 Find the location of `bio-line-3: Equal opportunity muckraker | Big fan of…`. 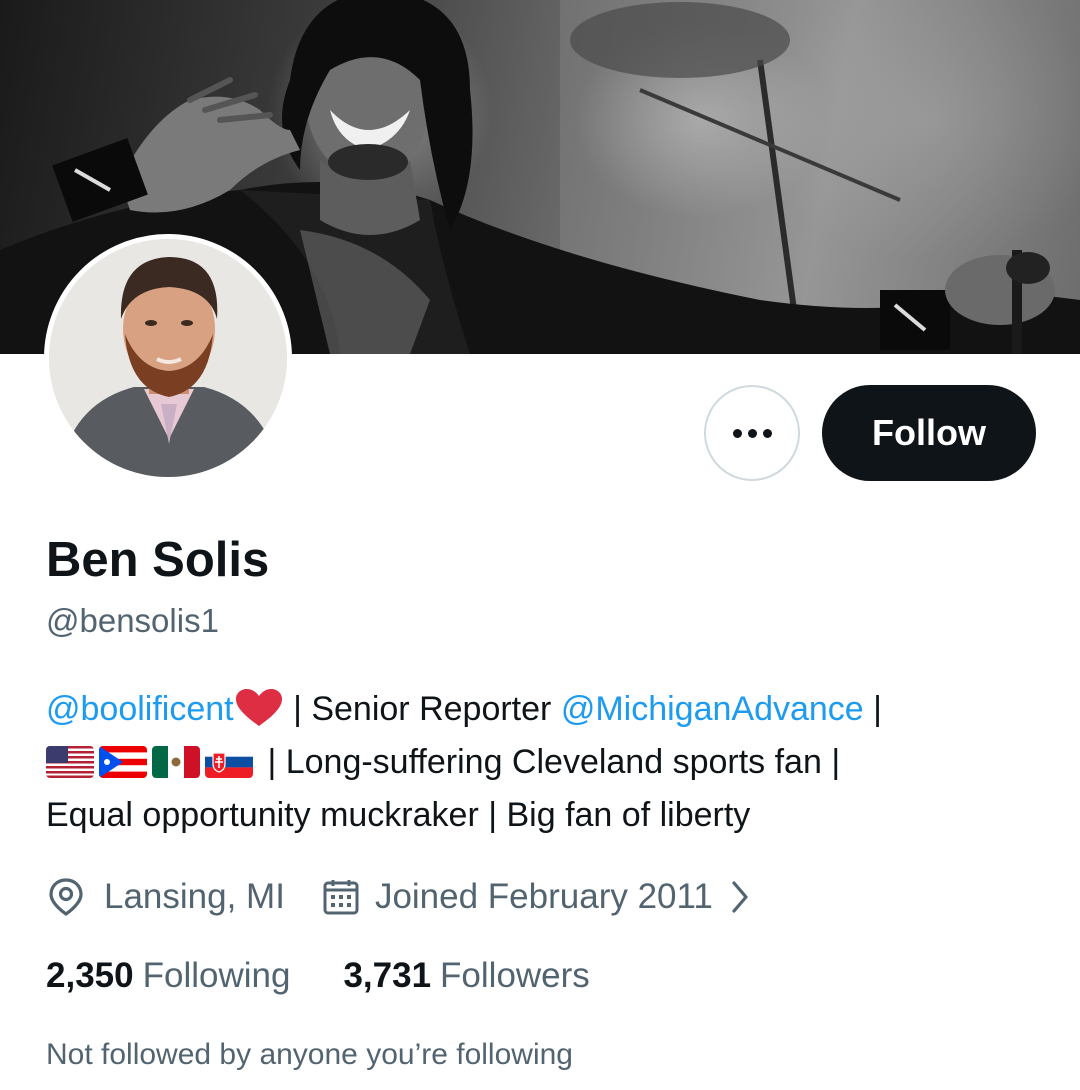

bio-line-3: Equal opportunity muckraker | Big fan of… is located at coordinates (398, 815).